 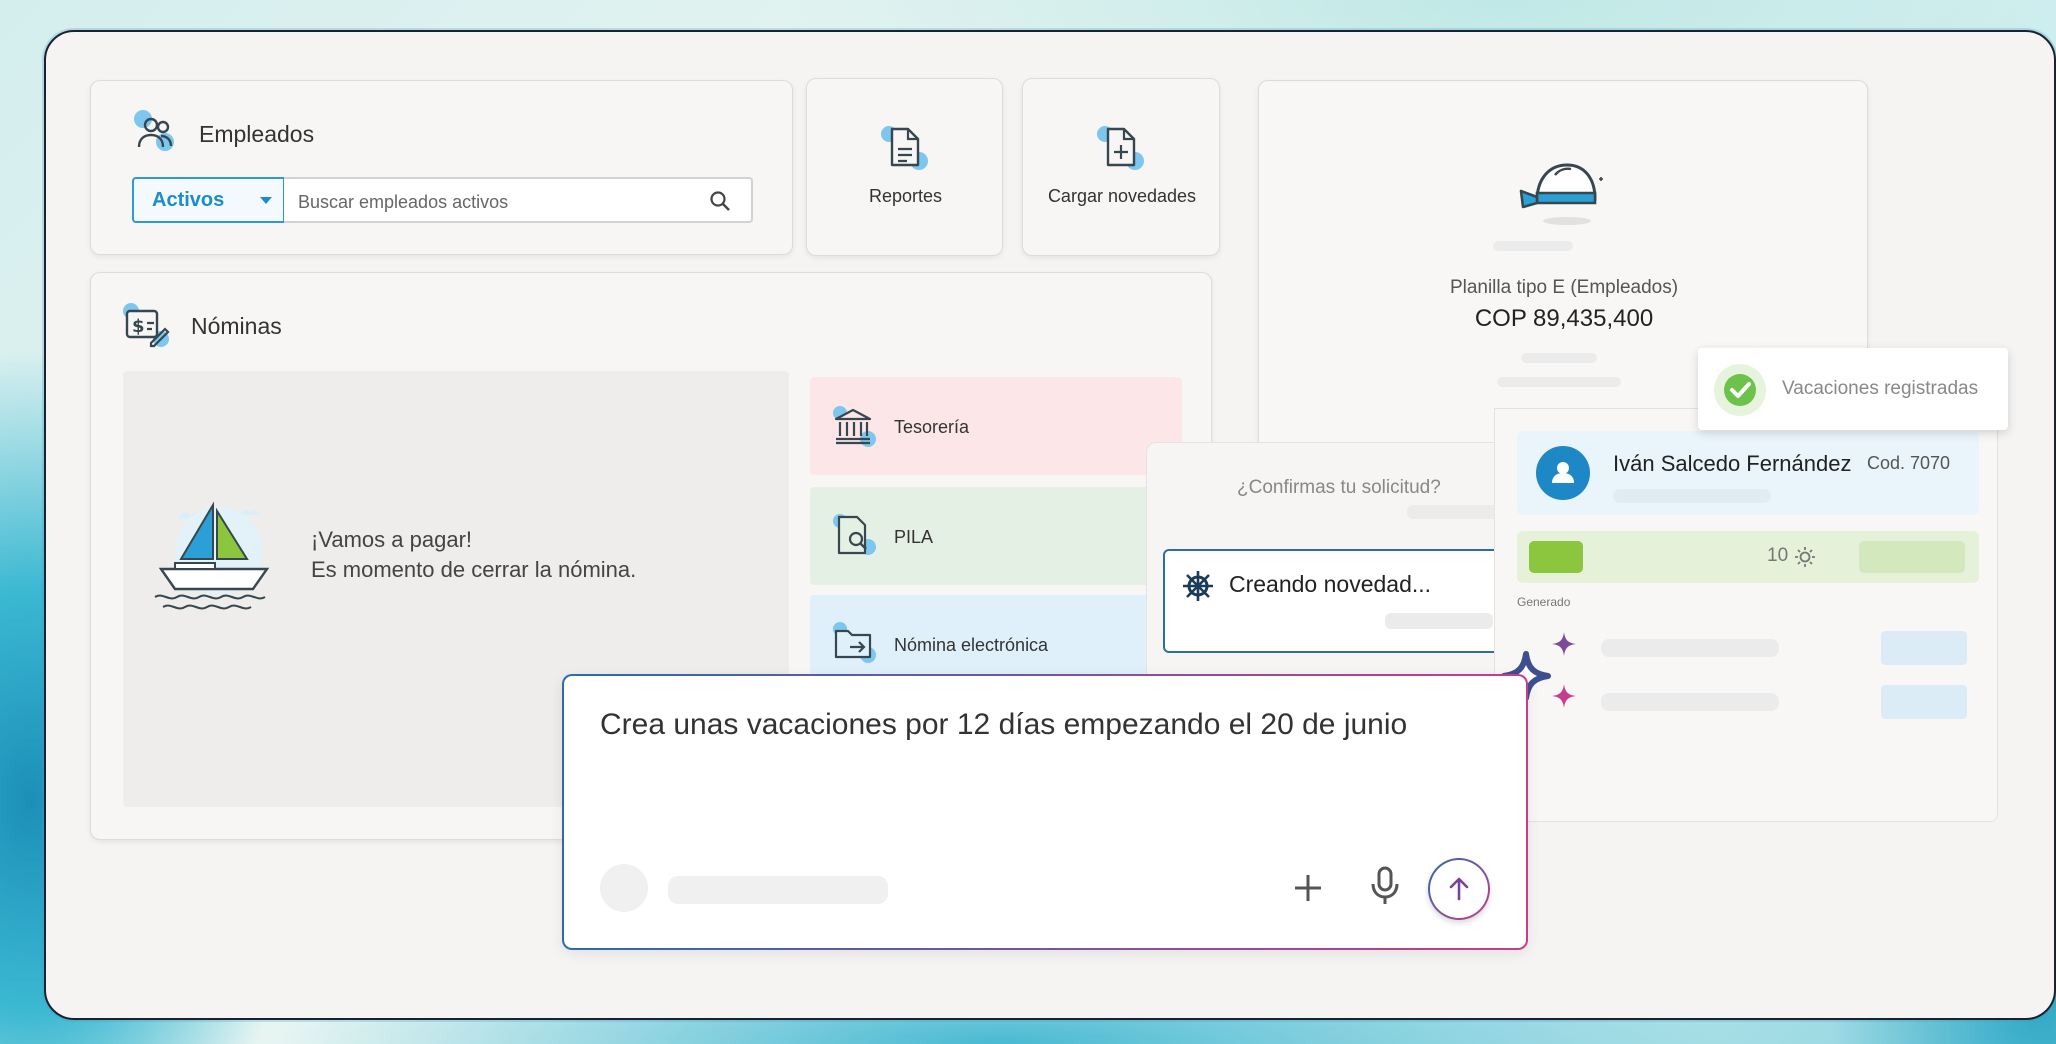 What do you see at coordinates (996, 536) in the screenshot?
I see `payroll-item-pila: PILA` at bounding box center [996, 536].